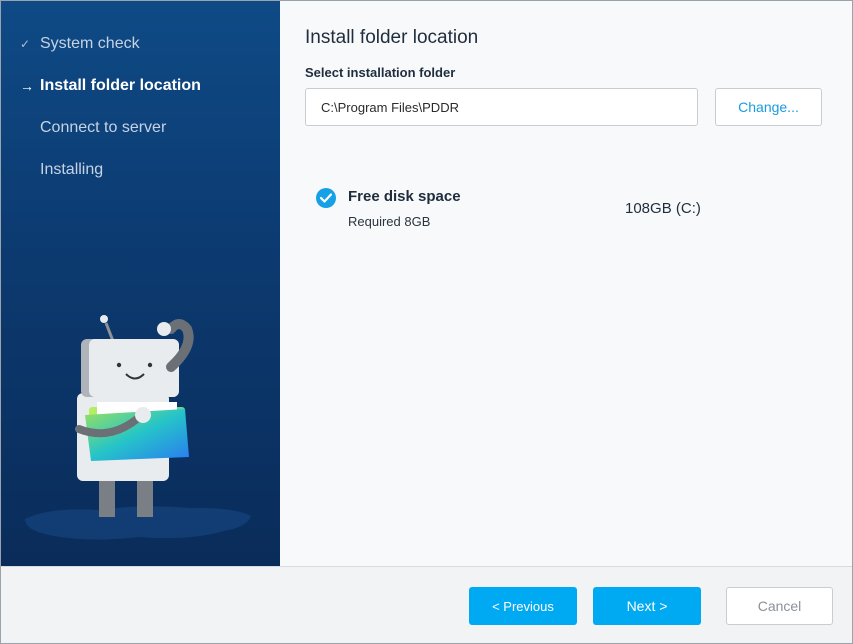 This screenshot has height=644, width=853. What do you see at coordinates (647, 606) in the screenshot?
I see `next-button: Next >` at bounding box center [647, 606].